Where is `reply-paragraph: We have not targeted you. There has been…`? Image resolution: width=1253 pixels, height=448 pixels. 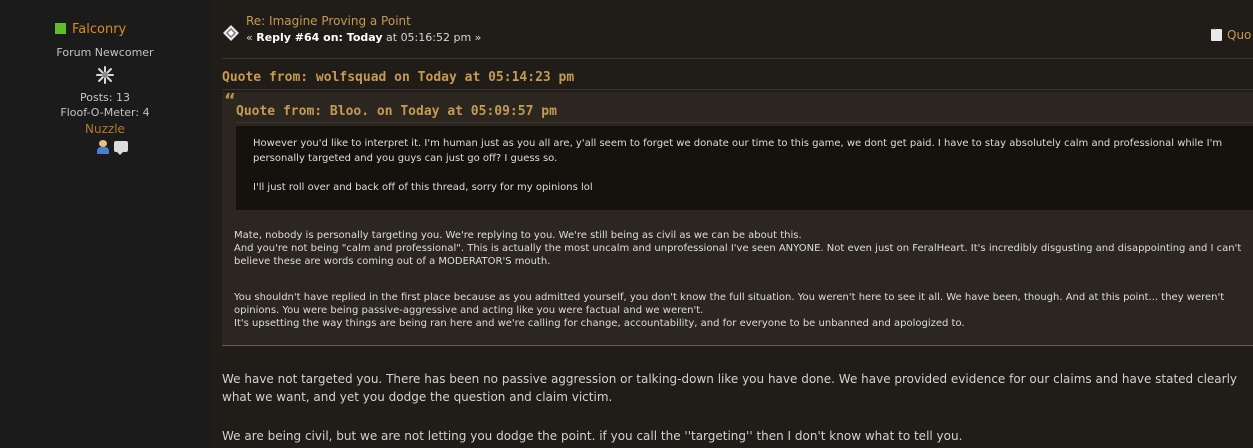 reply-paragraph: We have not targeted you. There has been… is located at coordinates (730, 388).